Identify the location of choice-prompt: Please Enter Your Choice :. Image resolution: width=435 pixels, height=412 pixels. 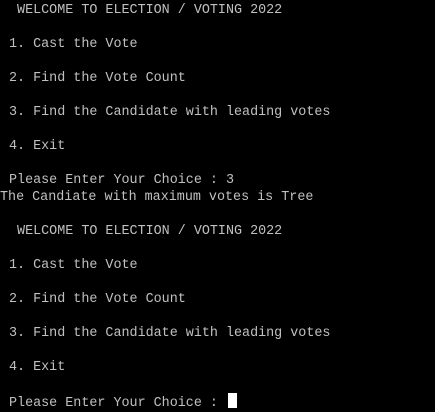
(123, 402).